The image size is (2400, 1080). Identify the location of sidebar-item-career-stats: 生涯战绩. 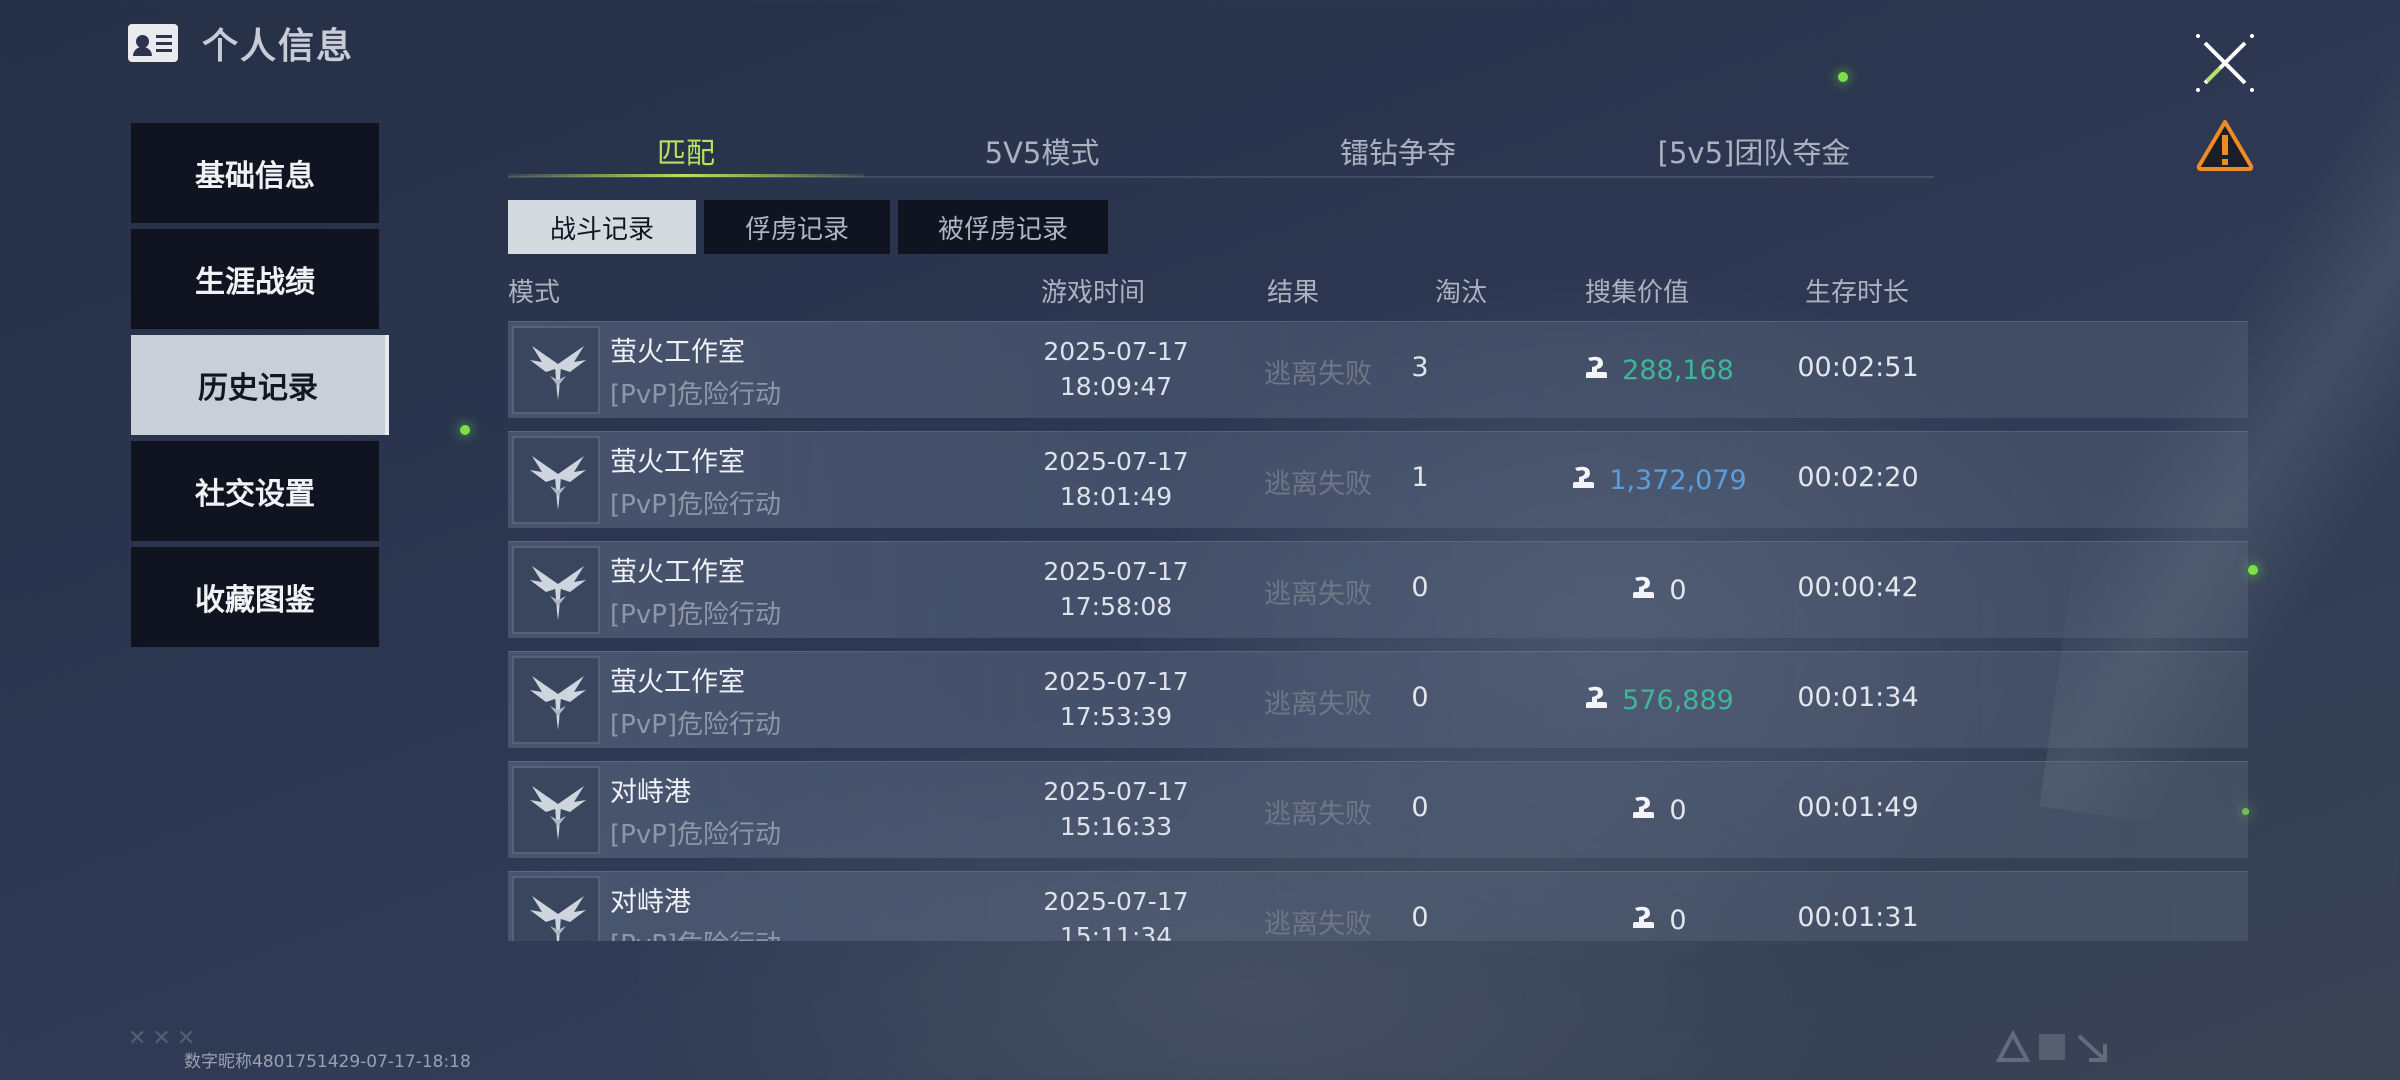
(255, 279).